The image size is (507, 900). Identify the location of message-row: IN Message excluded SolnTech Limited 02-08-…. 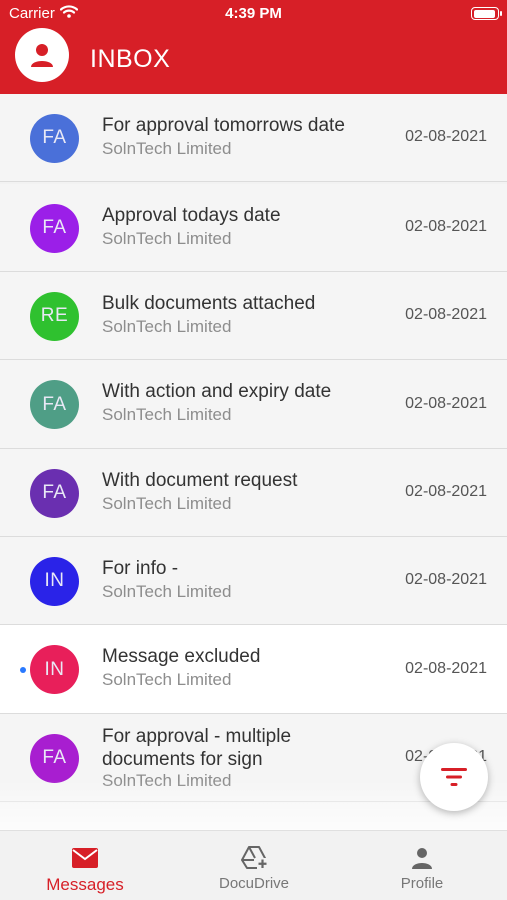
(253, 669).